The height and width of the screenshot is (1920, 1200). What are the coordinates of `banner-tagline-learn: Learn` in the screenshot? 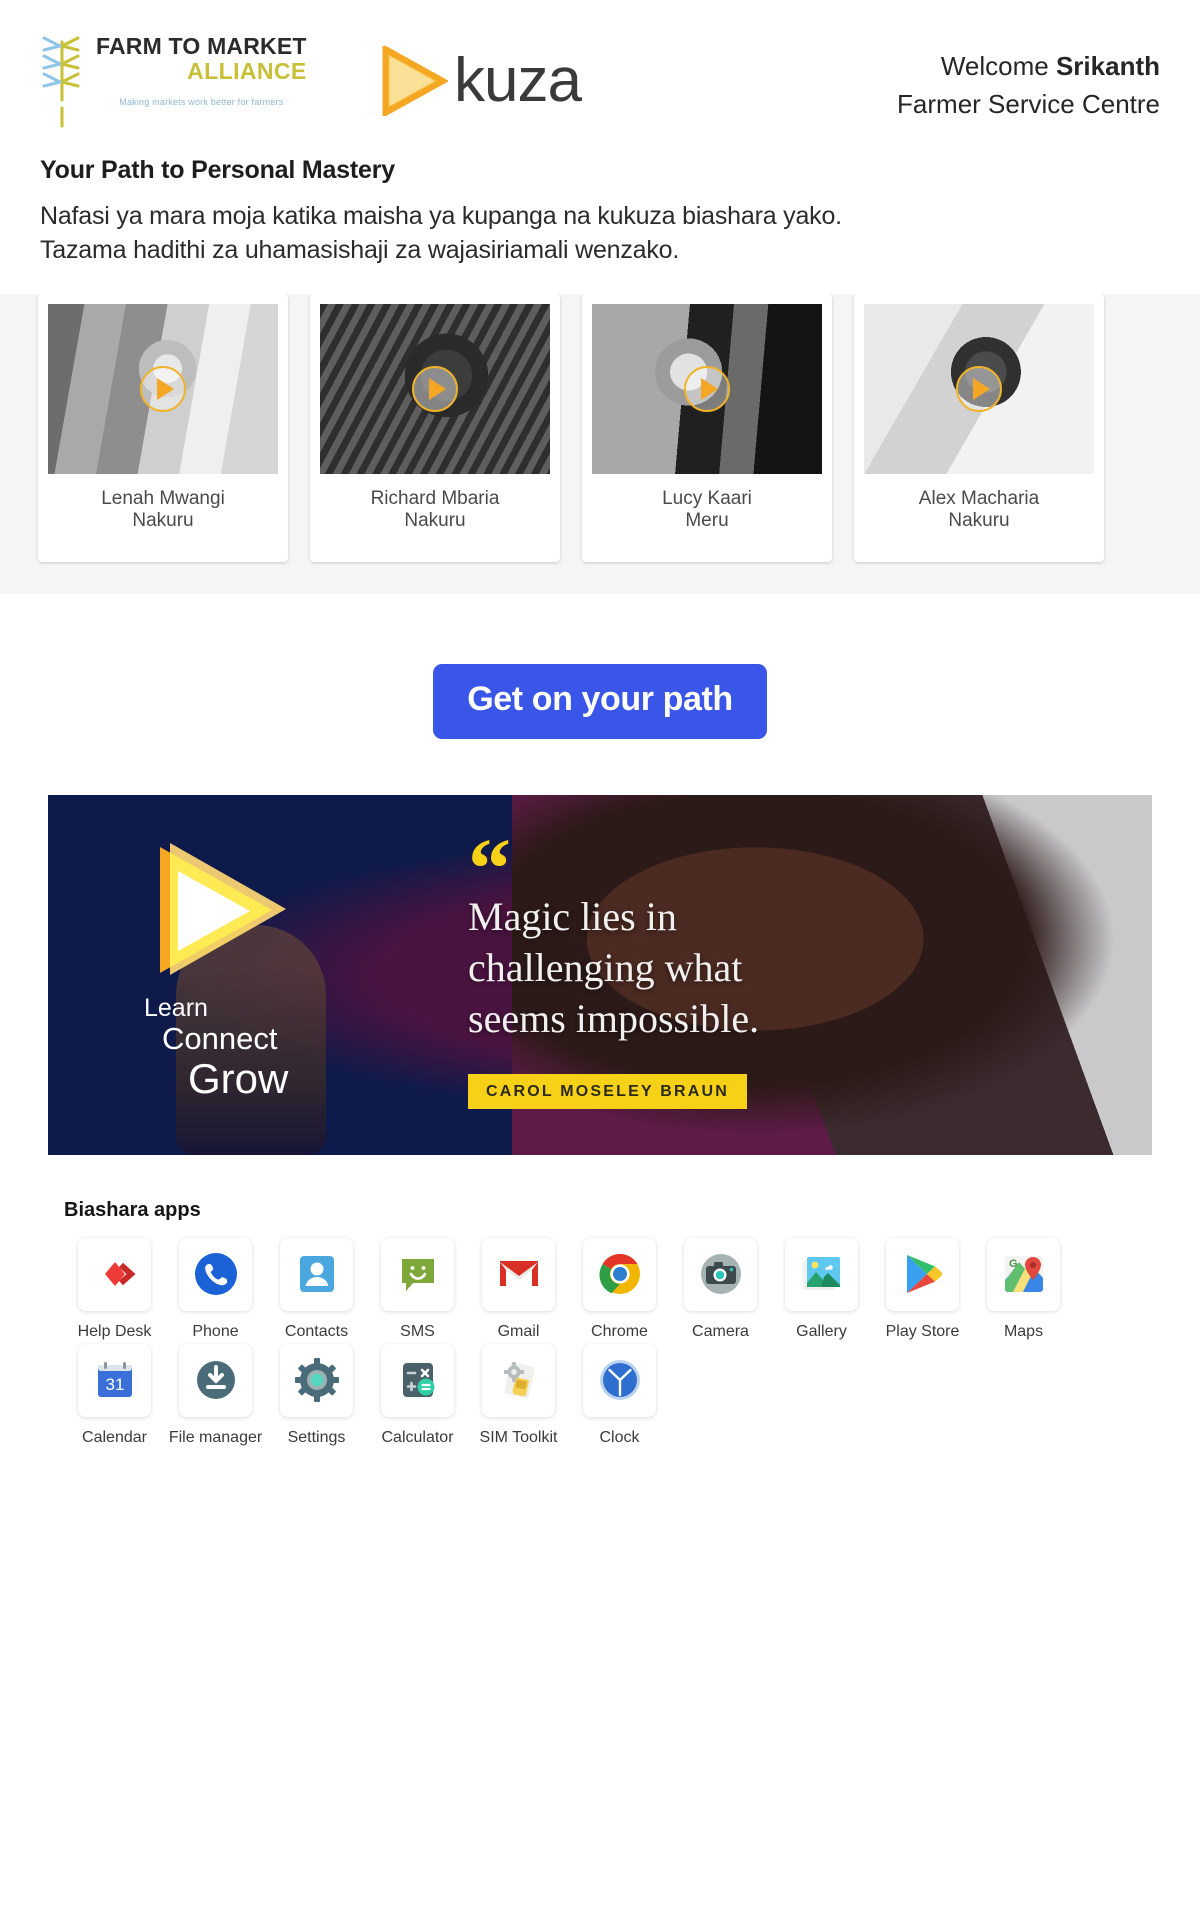 It's located at (176, 1007).